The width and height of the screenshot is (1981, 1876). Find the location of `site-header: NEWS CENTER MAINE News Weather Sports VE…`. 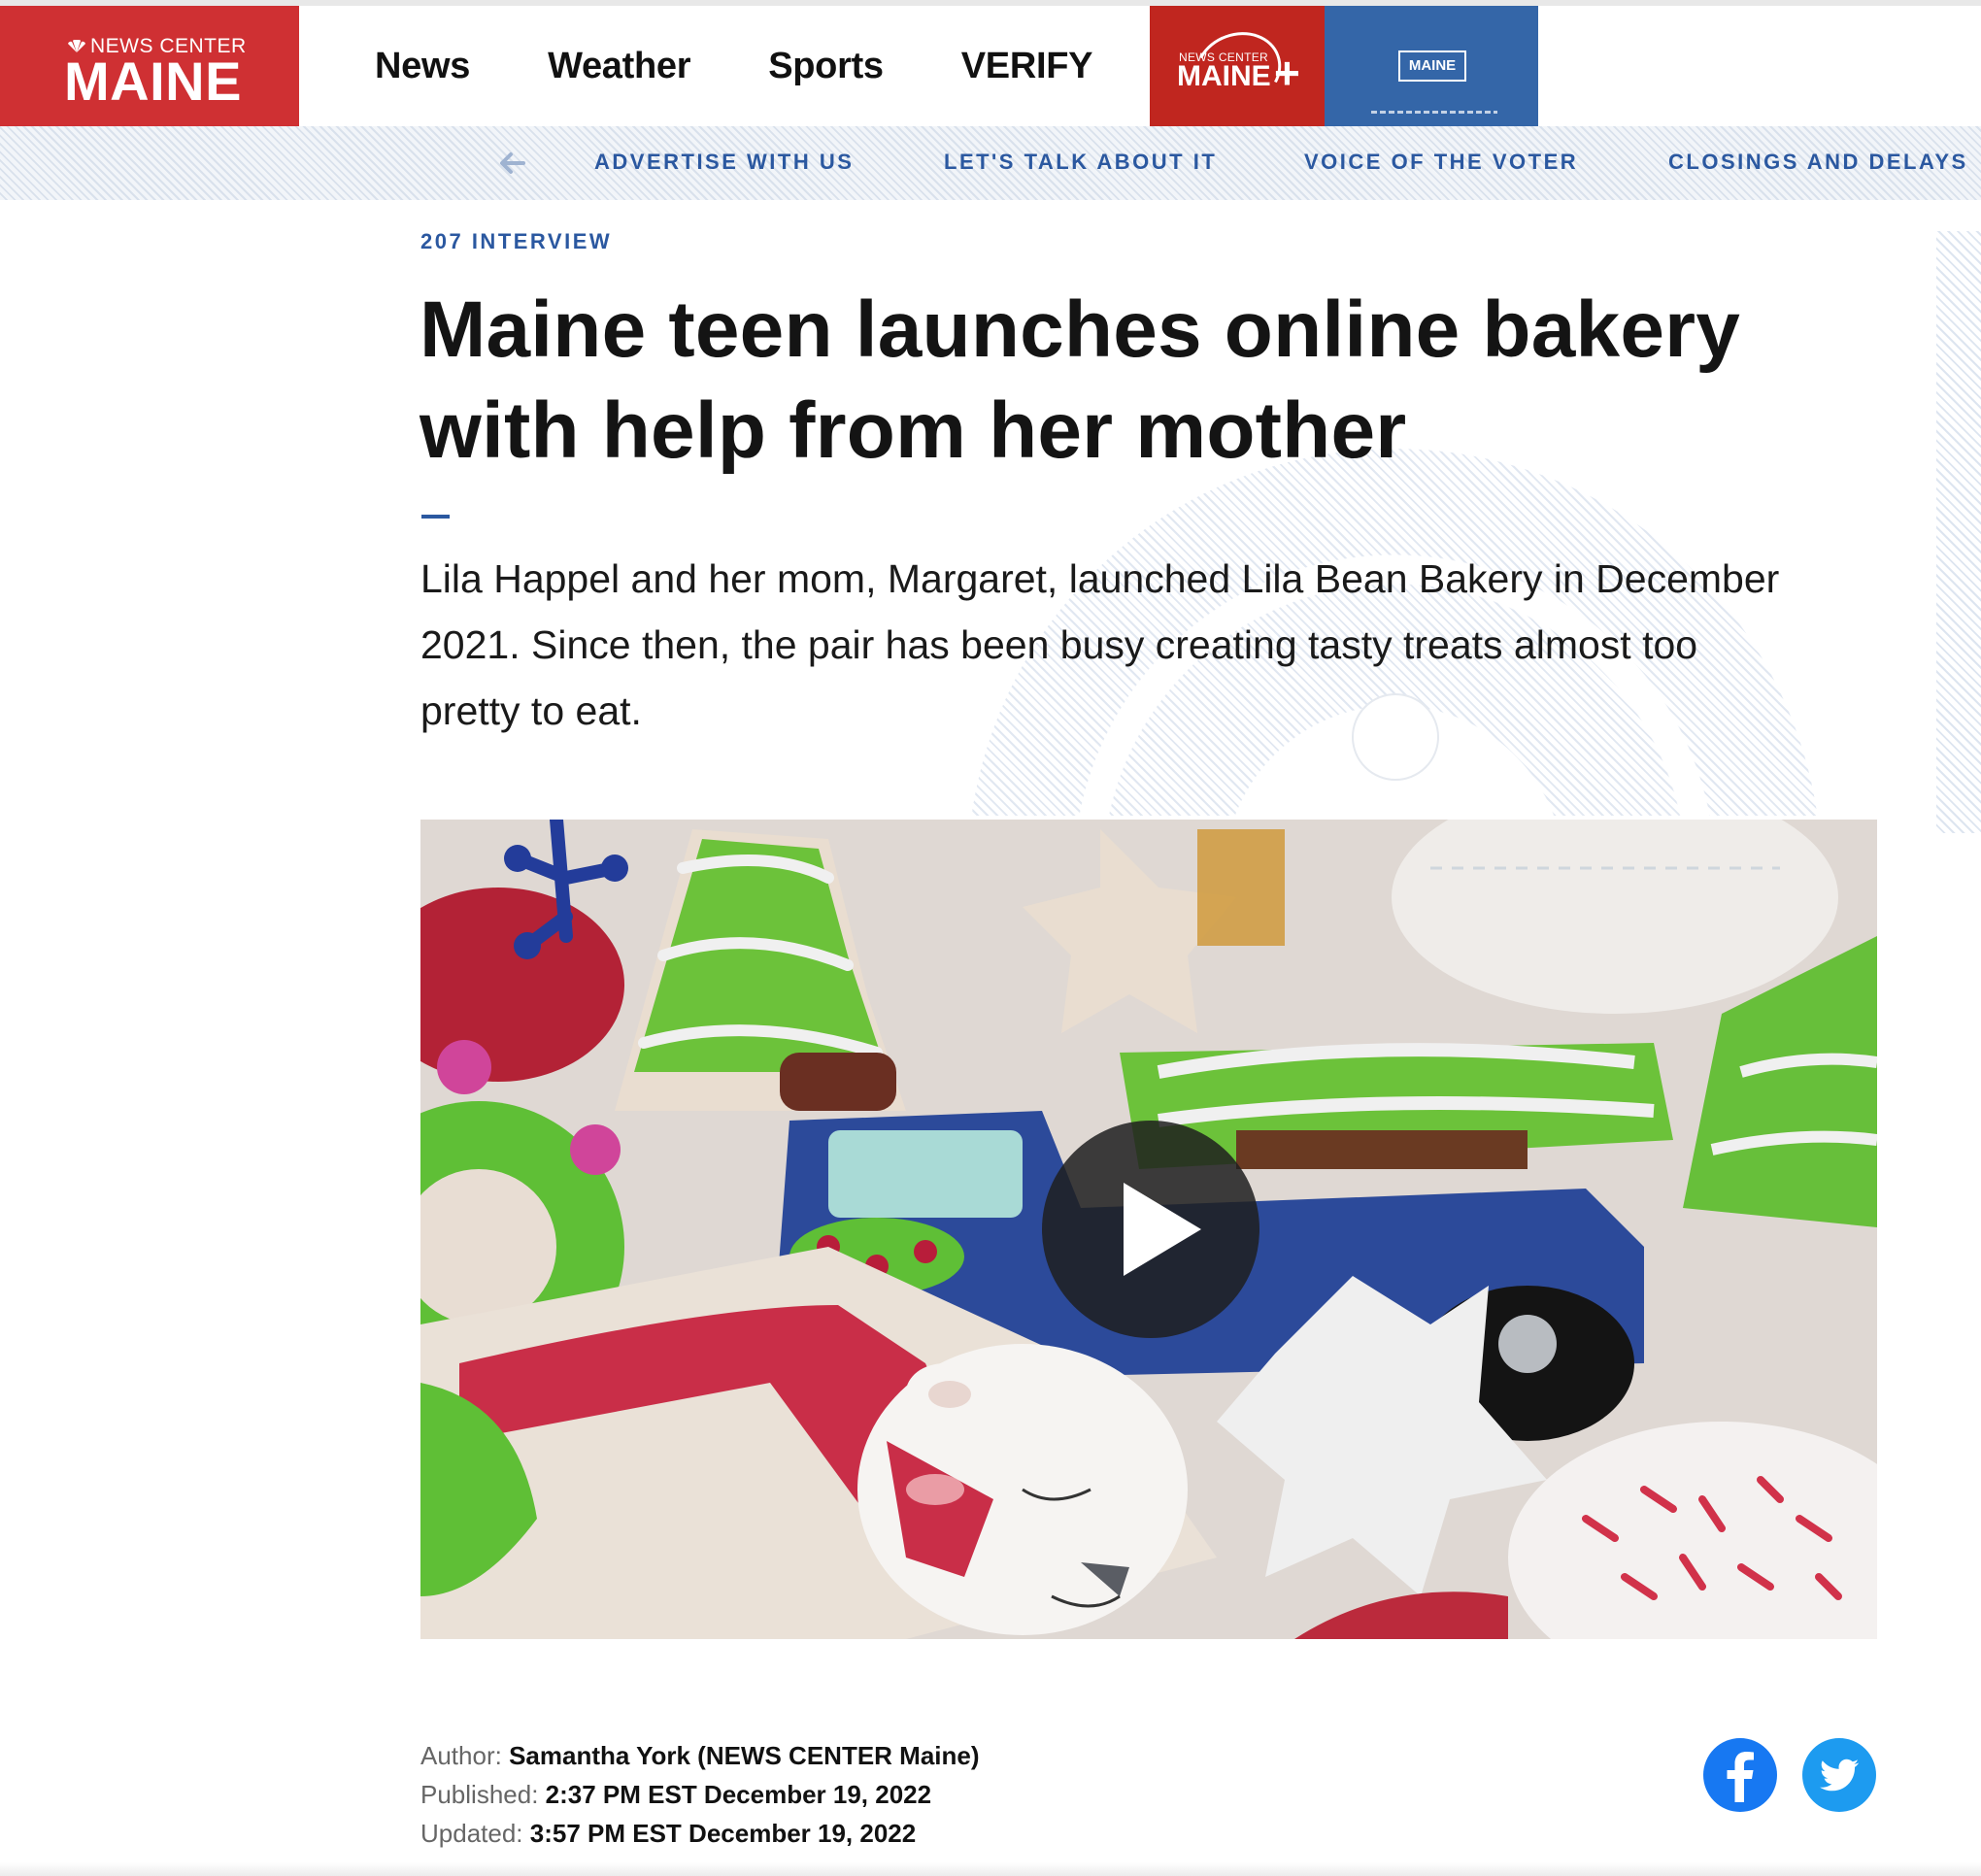

site-header: NEWS CENTER MAINE News Weather Sports VE… is located at coordinates (990, 66).